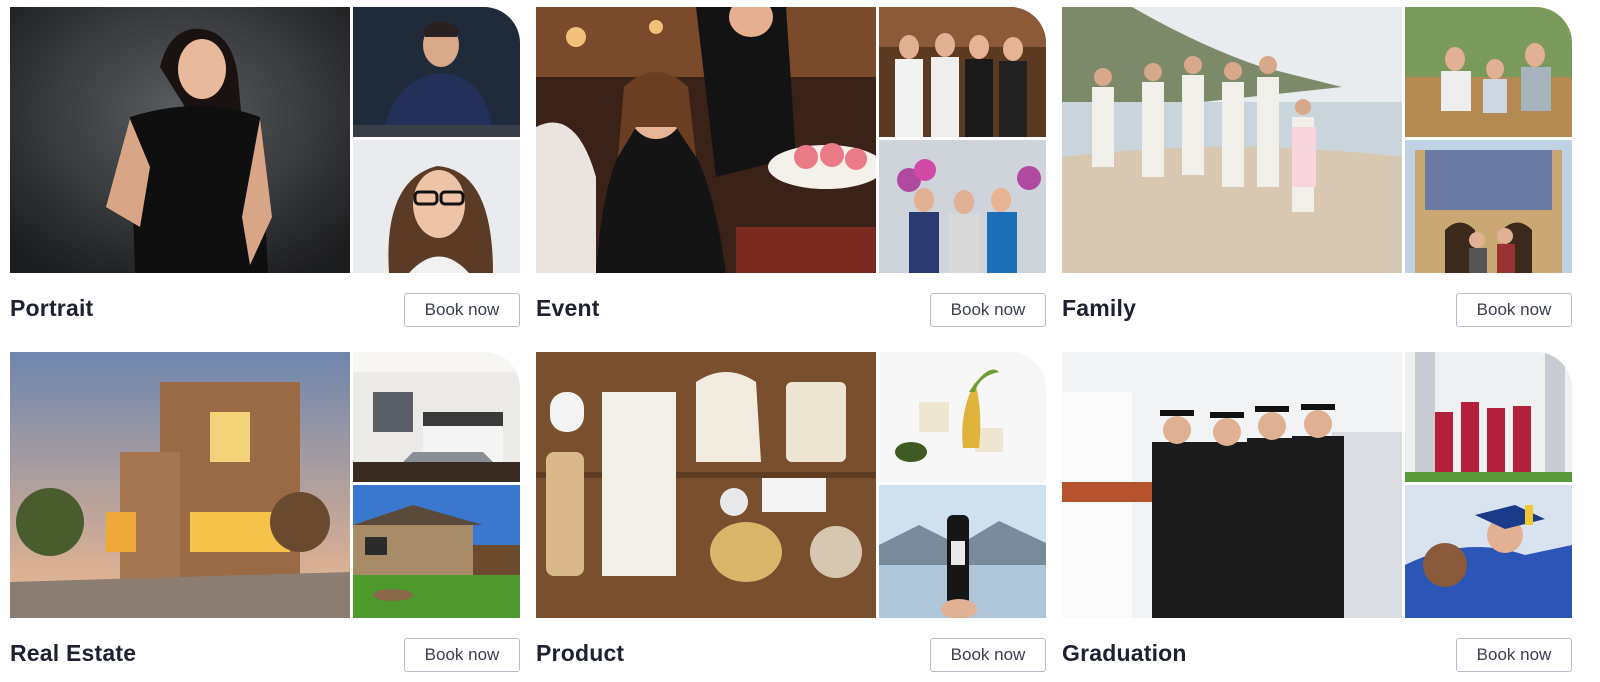  I want to click on real-estate-main-photo, so click(180, 485).